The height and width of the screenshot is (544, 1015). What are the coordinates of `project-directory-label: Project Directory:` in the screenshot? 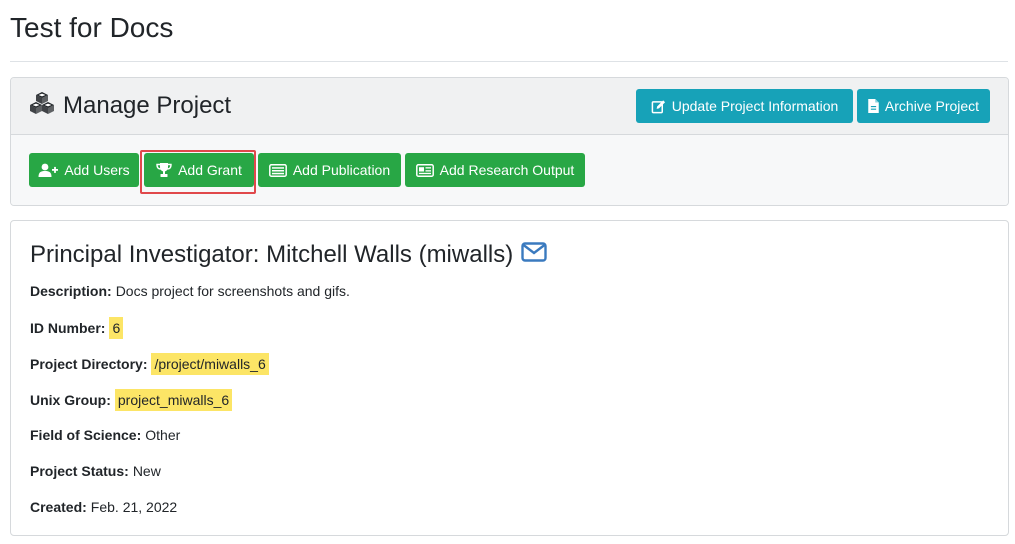 It's located at (89, 364).